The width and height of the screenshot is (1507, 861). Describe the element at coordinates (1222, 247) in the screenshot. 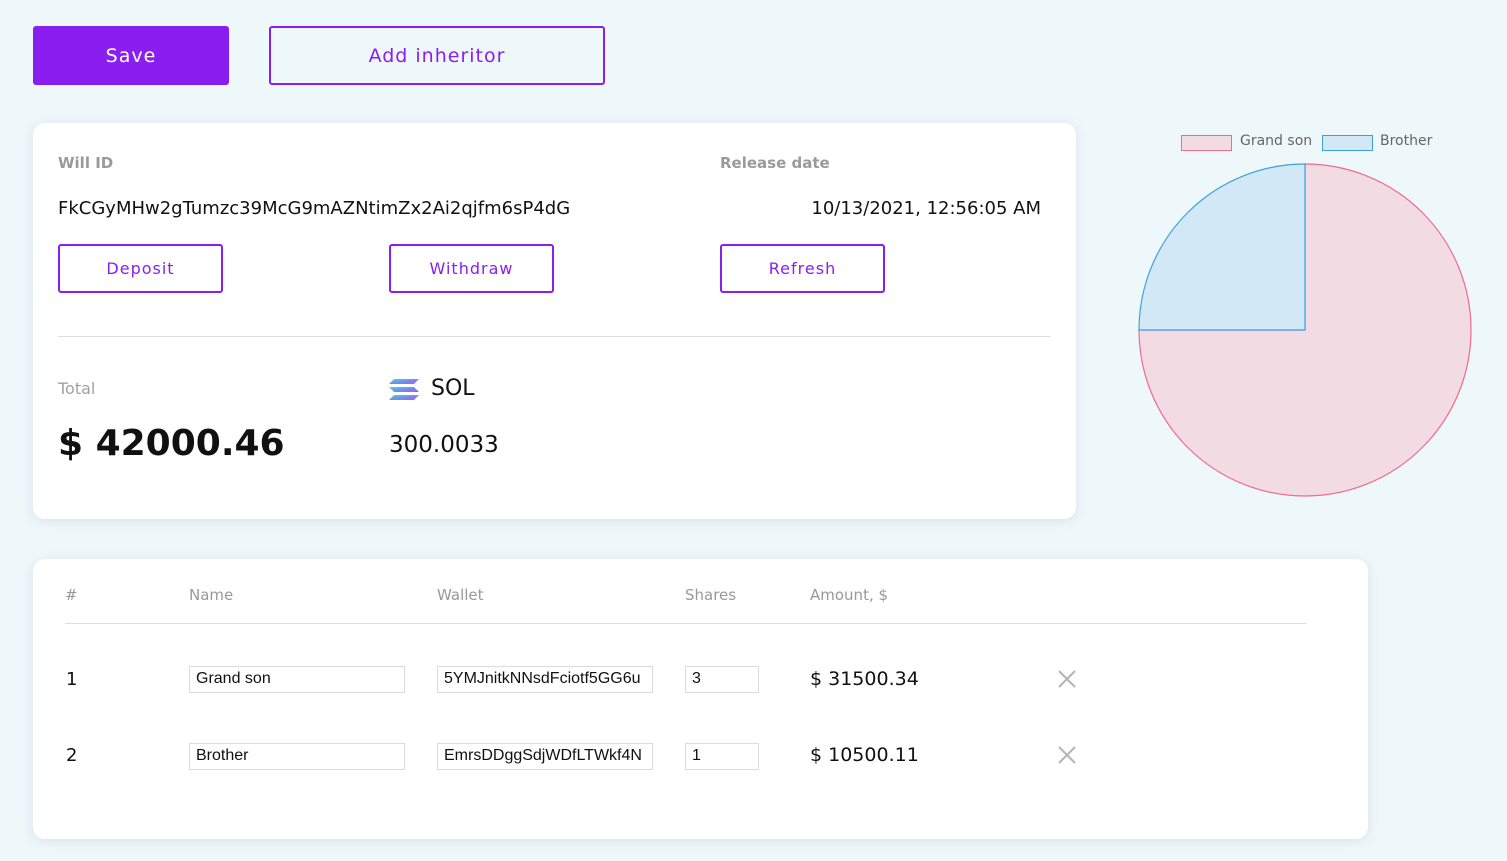

I see `pie-slice-brother` at that location.